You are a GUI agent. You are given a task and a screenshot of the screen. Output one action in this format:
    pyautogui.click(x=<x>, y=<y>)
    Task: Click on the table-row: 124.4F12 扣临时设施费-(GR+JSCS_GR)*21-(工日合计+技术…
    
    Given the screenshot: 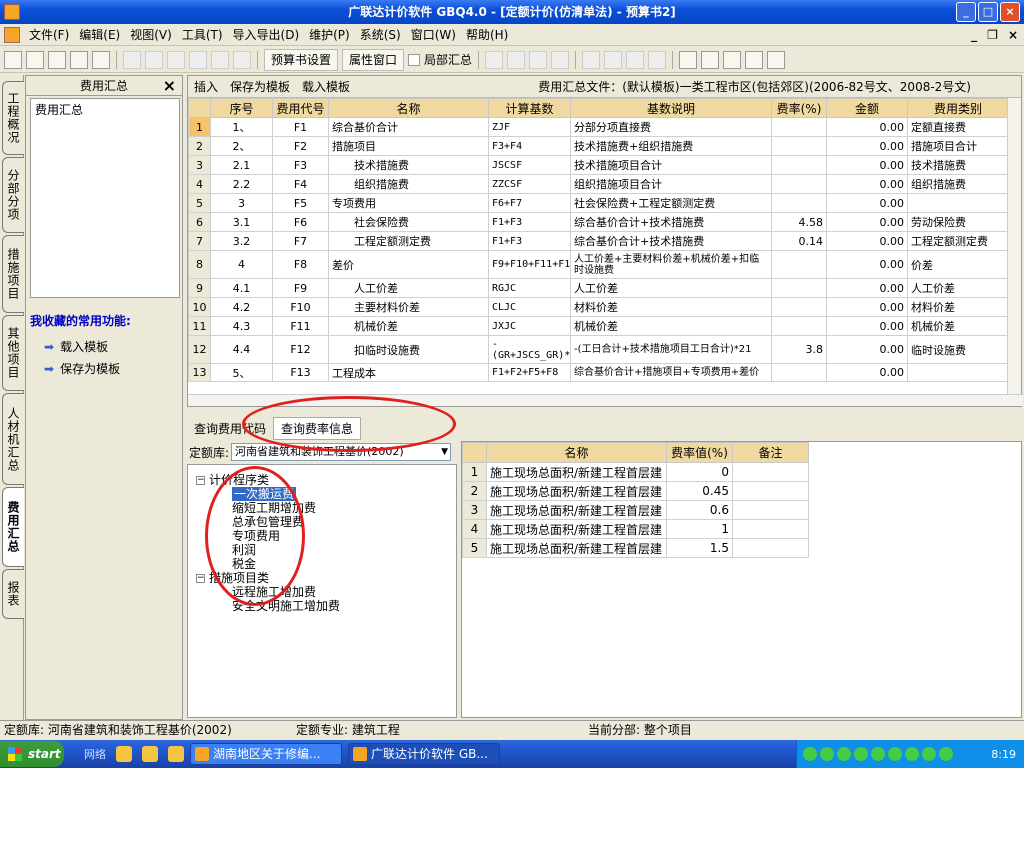 What is the action you would take?
    pyautogui.click(x=598, y=349)
    